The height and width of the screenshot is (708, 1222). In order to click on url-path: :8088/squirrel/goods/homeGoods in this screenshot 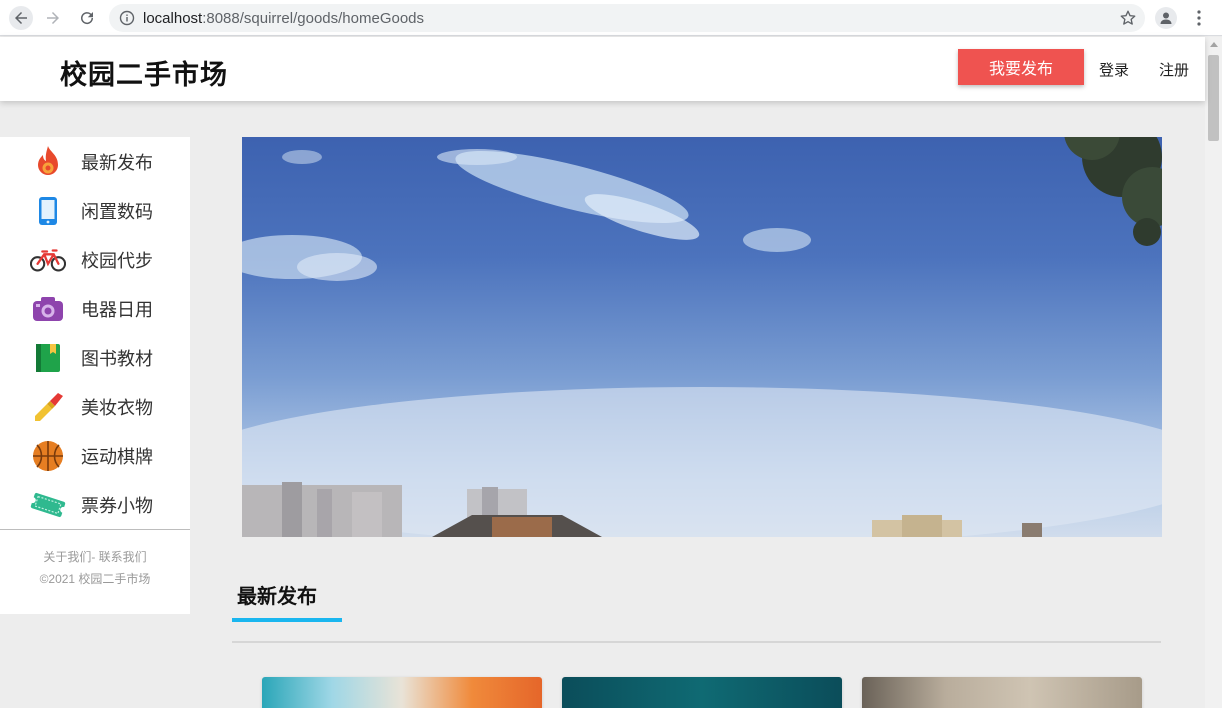, I will do `click(313, 18)`.